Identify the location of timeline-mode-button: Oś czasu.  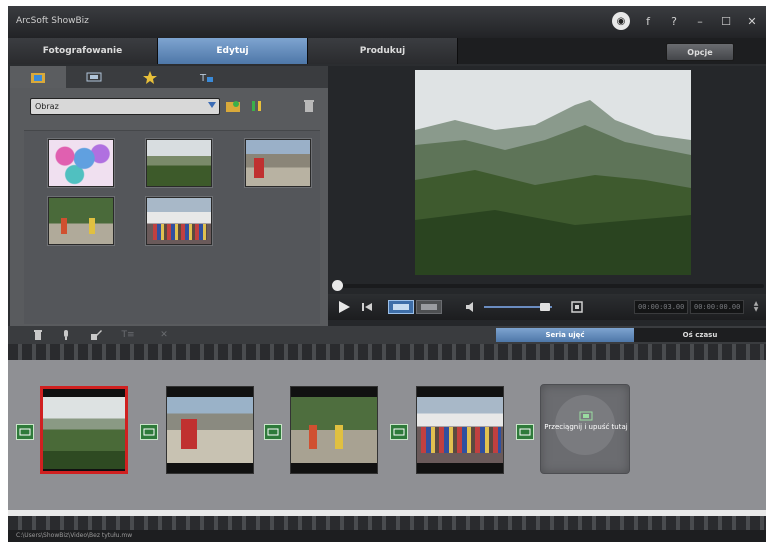
(700, 335).